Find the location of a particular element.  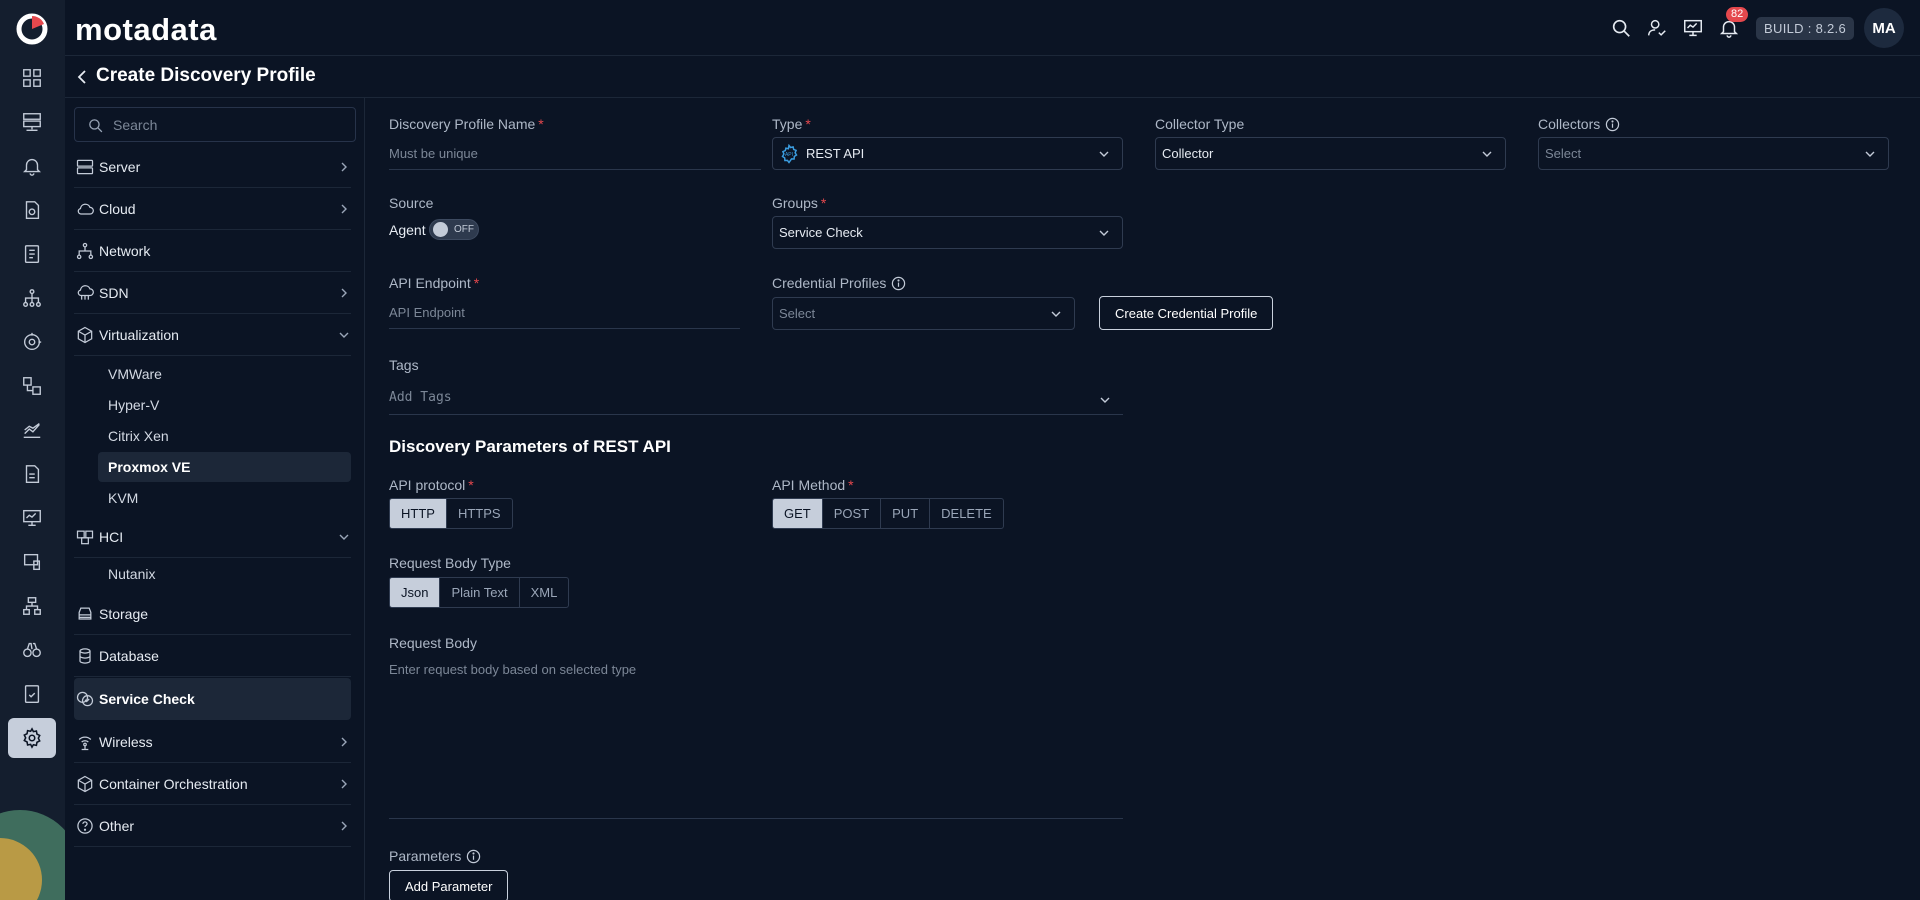

source-label: Source is located at coordinates (411, 203).